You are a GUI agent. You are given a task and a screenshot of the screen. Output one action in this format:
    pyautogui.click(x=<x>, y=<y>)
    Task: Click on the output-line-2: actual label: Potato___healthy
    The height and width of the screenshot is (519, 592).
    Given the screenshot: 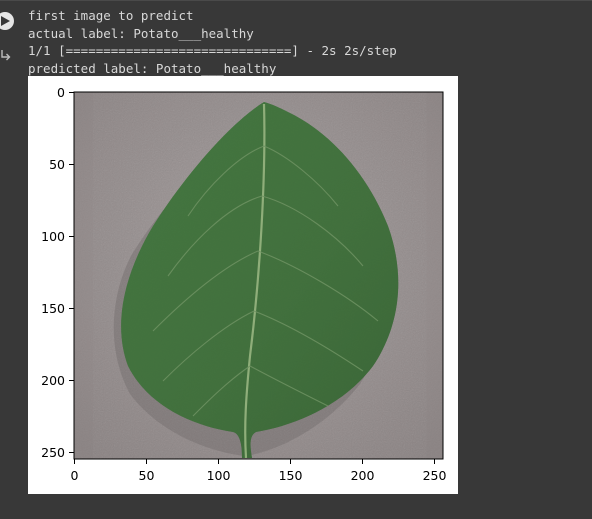 What is the action you would take?
    pyautogui.click(x=141, y=33)
    